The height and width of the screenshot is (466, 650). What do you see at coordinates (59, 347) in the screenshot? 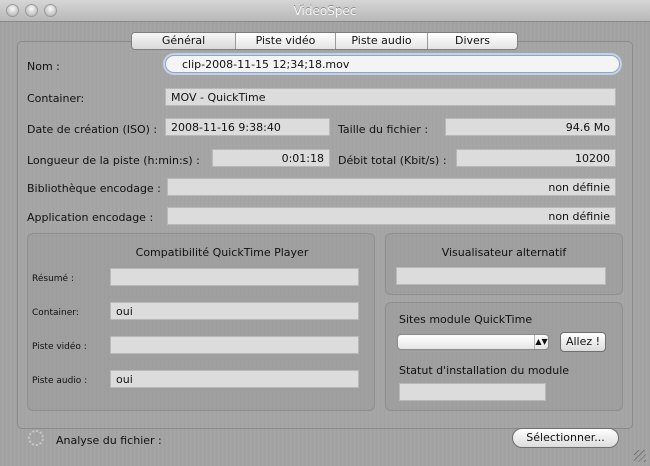
I see `compat-video-label: Piste vidéo :` at bounding box center [59, 347].